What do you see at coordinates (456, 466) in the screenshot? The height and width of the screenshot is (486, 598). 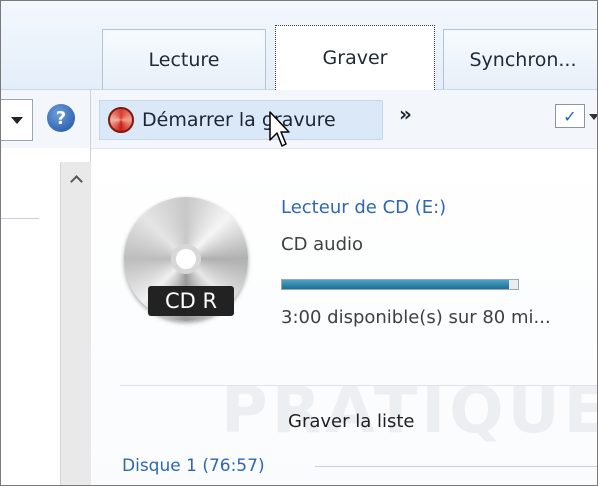 I see `disc-1-separator` at bounding box center [456, 466].